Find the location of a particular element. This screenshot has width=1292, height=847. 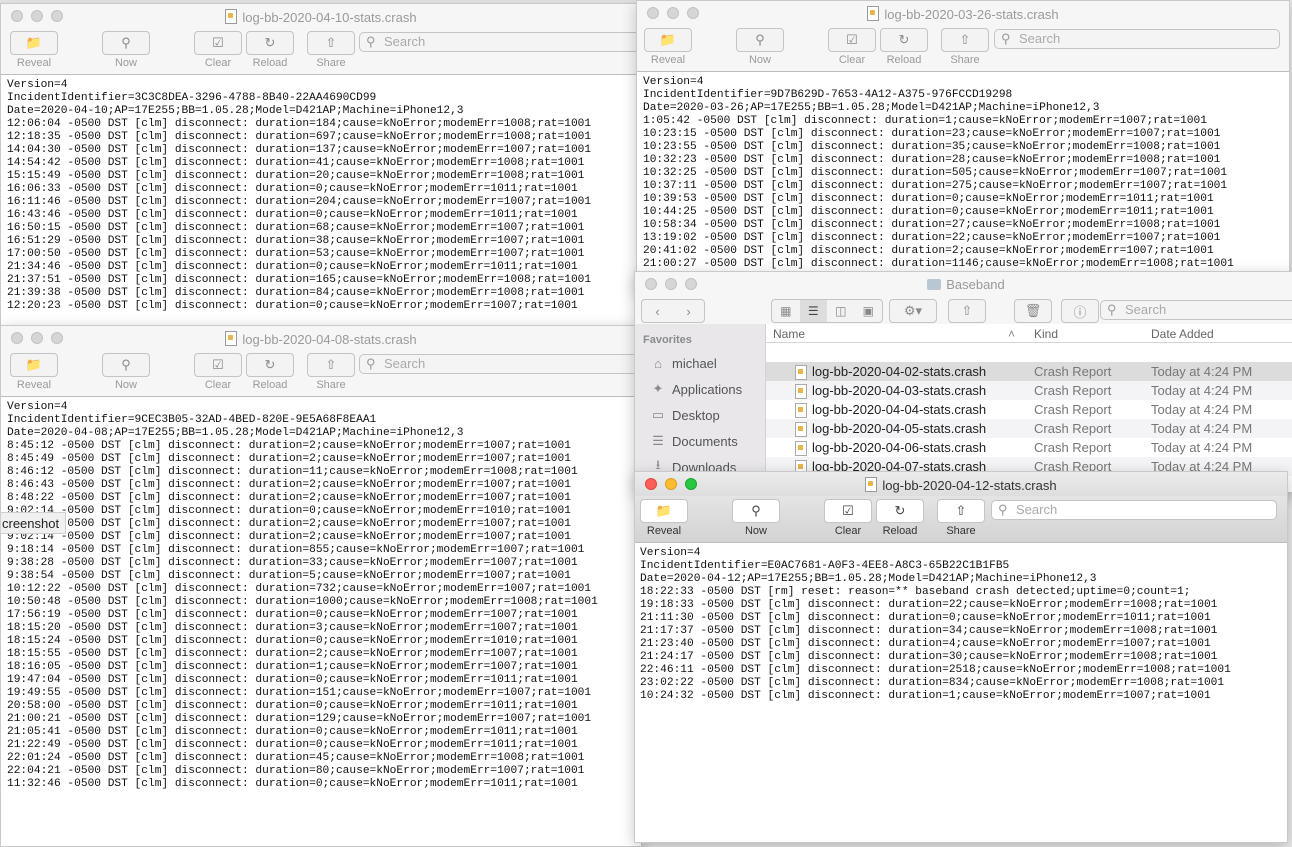

column-name: Name is located at coordinates (789, 334).